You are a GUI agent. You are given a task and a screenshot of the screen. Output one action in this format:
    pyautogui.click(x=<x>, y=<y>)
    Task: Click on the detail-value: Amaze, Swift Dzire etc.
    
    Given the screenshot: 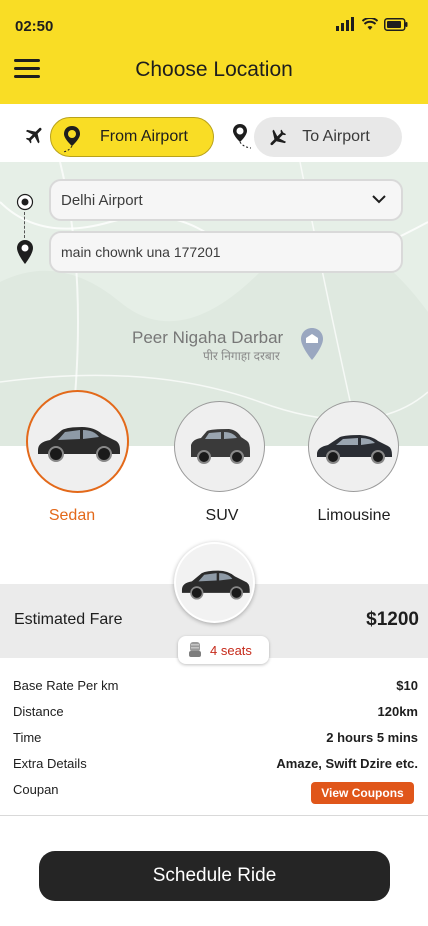 What is the action you would take?
    pyautogui.click(x=347, y=763)
    